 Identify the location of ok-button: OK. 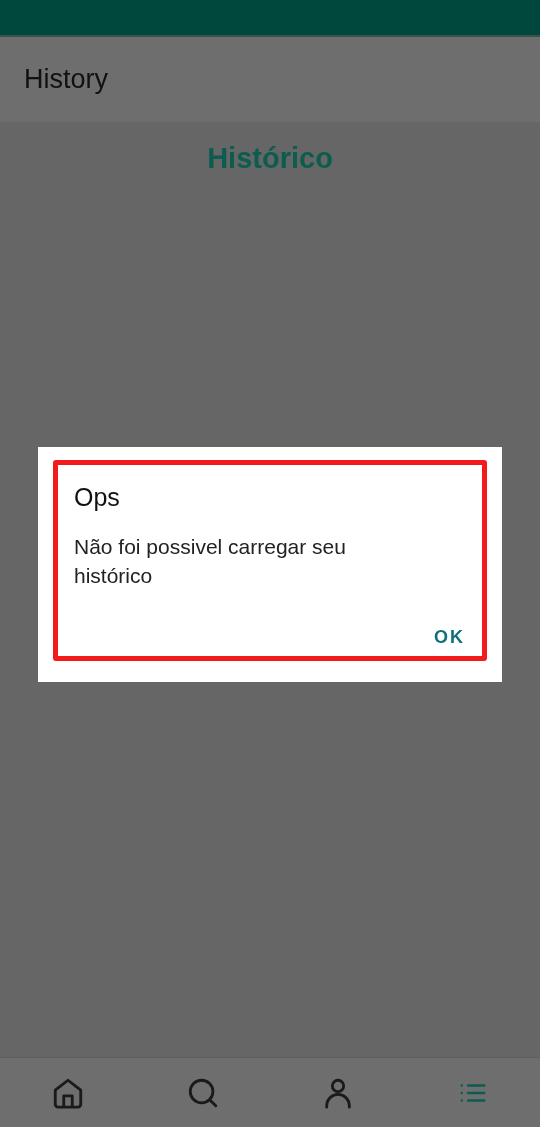
(449, 637).